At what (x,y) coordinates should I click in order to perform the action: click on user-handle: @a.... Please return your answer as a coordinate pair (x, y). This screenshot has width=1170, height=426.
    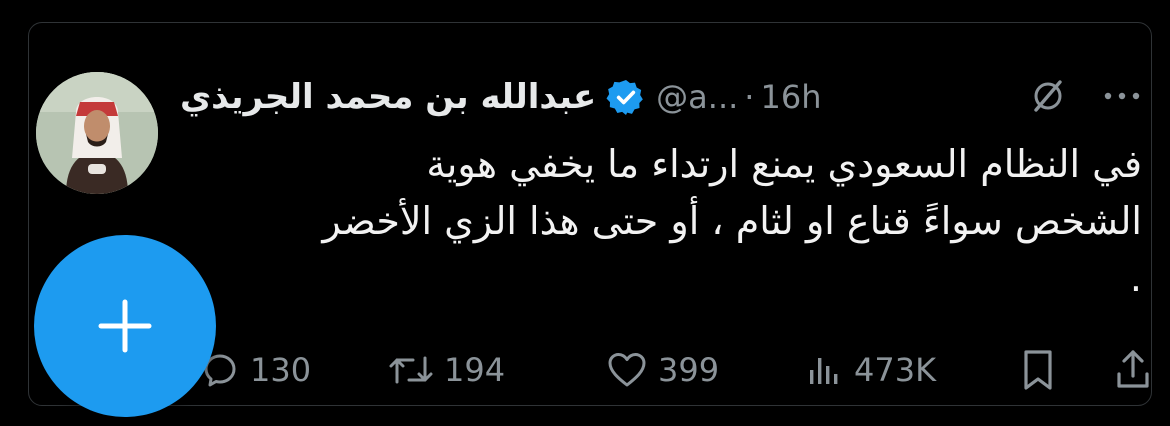
    Looking at the image, I should click on (697, 97).